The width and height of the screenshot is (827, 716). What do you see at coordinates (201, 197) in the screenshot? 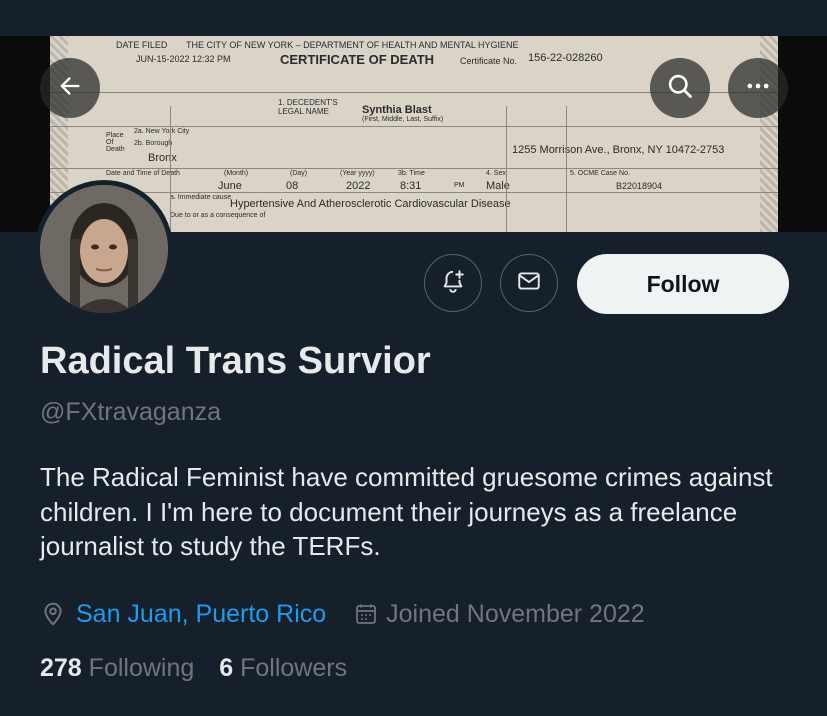
I see `cause-label: a. Immediate cause` at bounding box center [201, 197].